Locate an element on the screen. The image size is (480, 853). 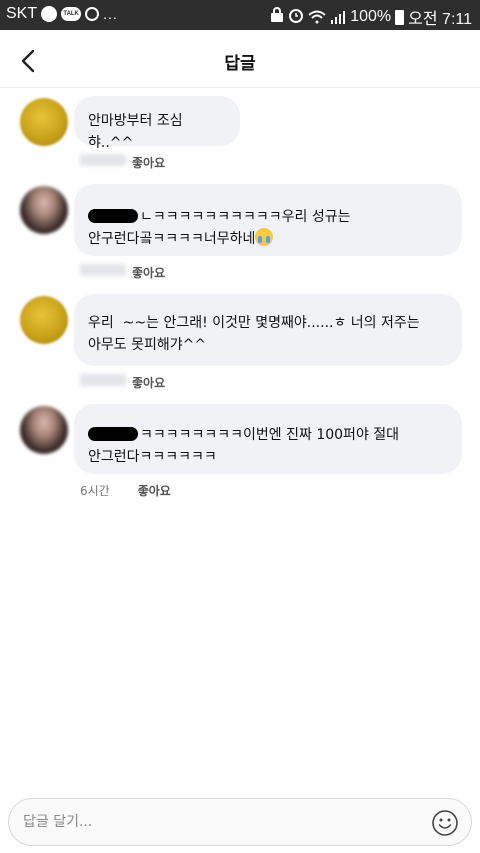
comment-text: ㅋㅋㅋㅋㅋㅋㅋㅋ이번엔 진짜 100퍼야 절대 is located at coordinates (270, 435).